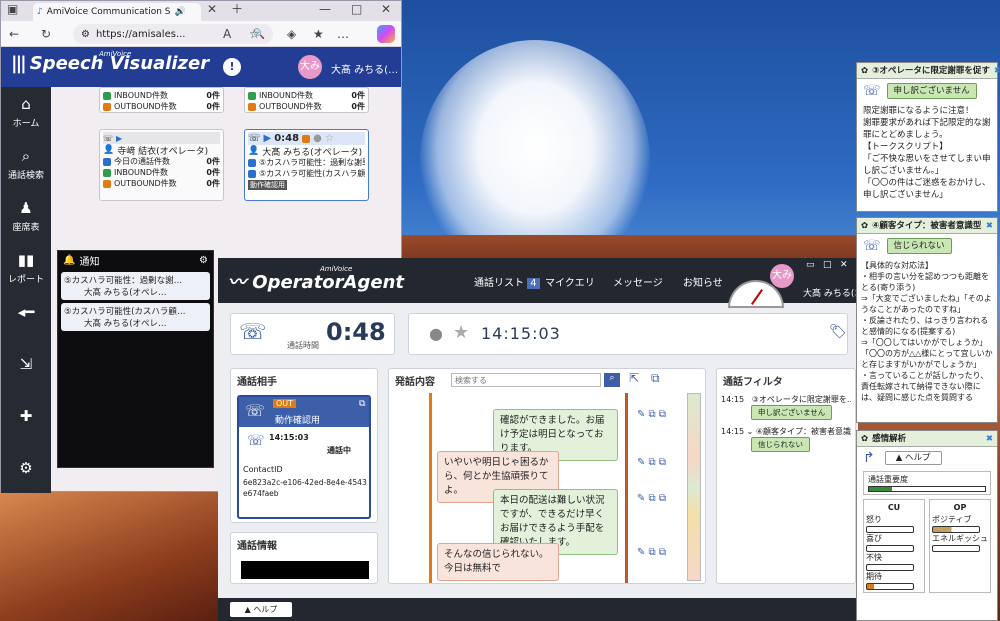 The width and height of the screenshot is (1000, 621). I want to click on star-icon: ★, so click(461, 332).